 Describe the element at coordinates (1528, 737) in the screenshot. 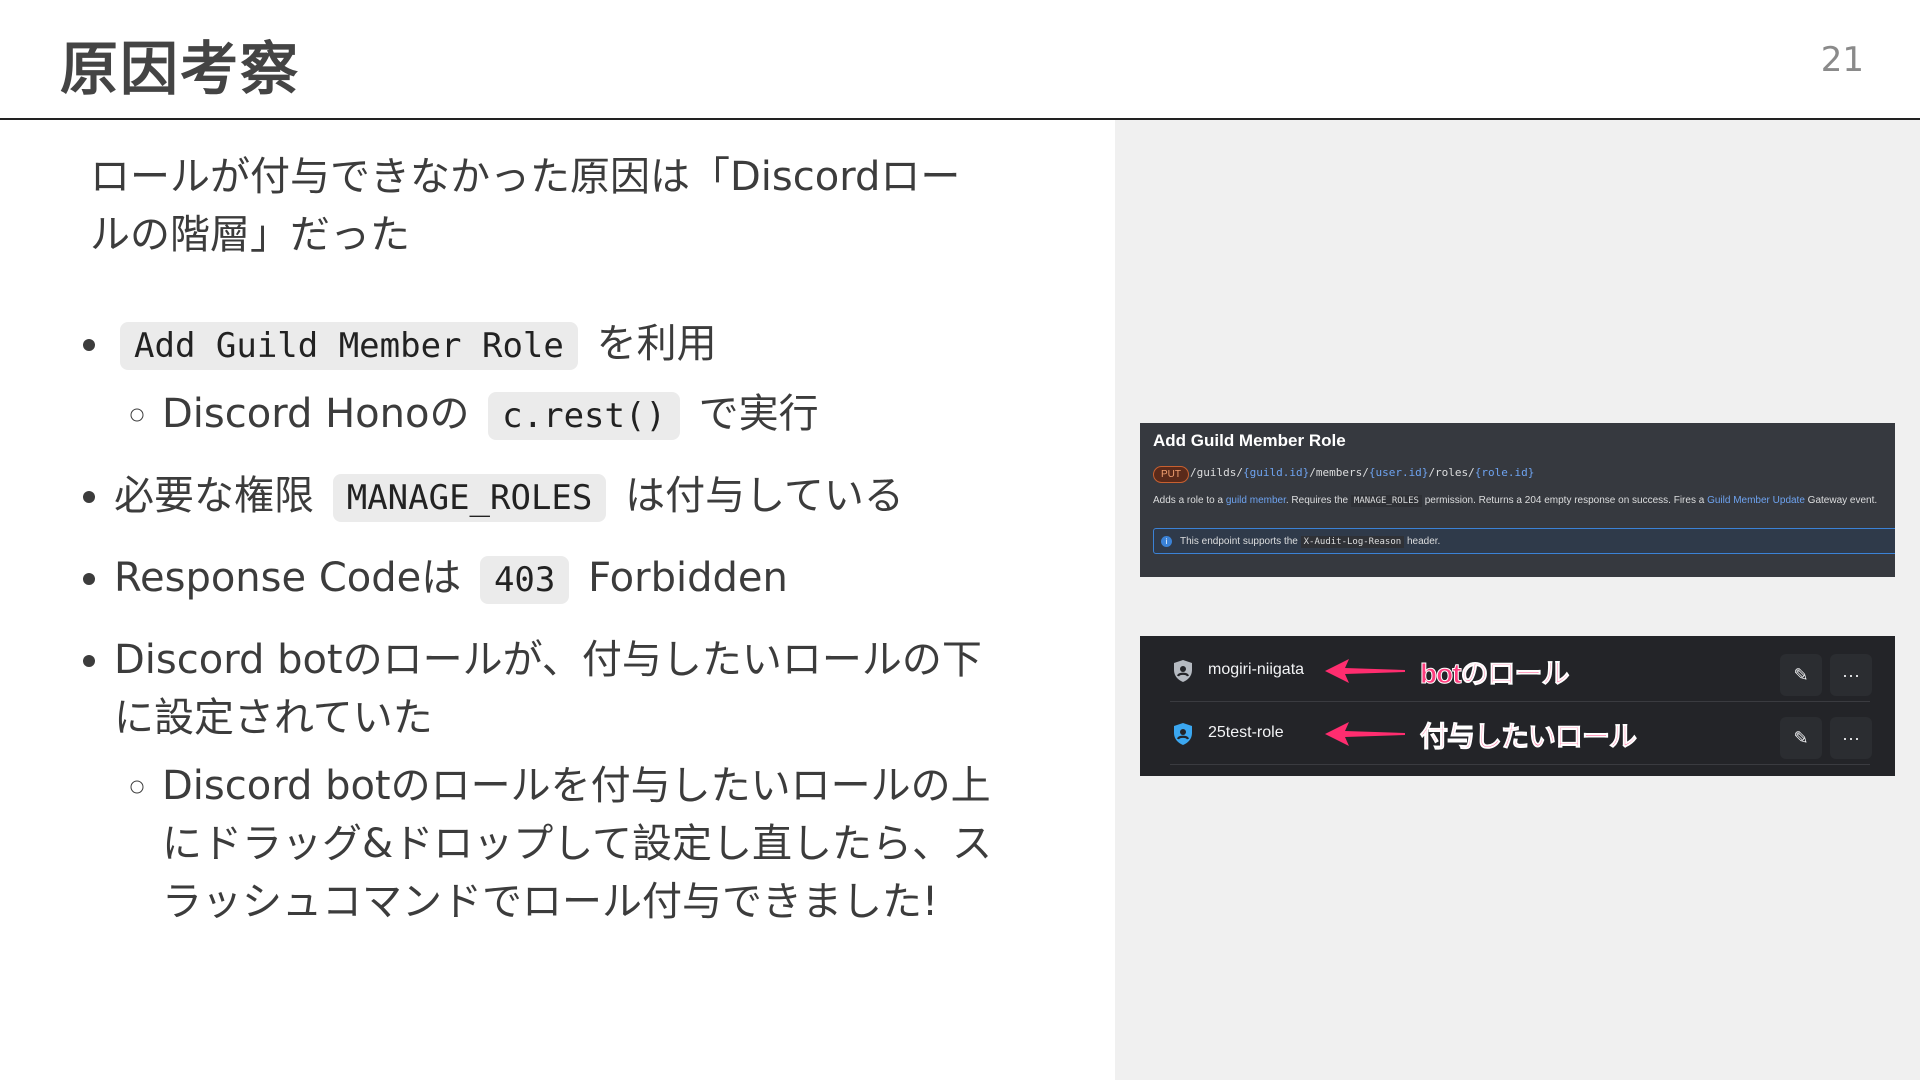

I see `role-annotation: 付与したいロール` at that location.